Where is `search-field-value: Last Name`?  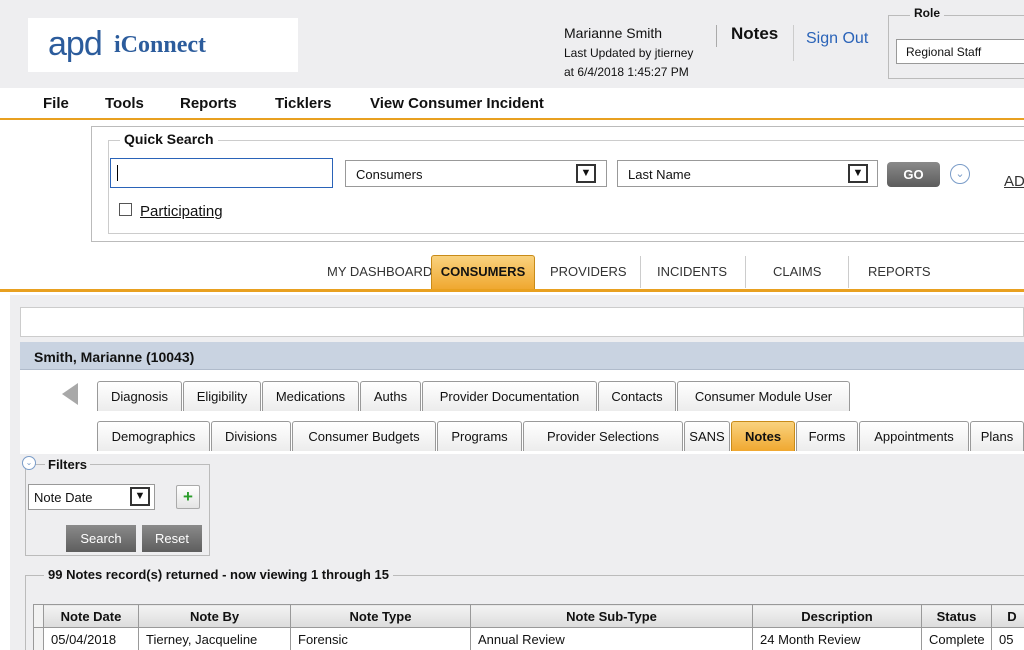
search-field-value: Last Name is located at coordinates (659, 174).